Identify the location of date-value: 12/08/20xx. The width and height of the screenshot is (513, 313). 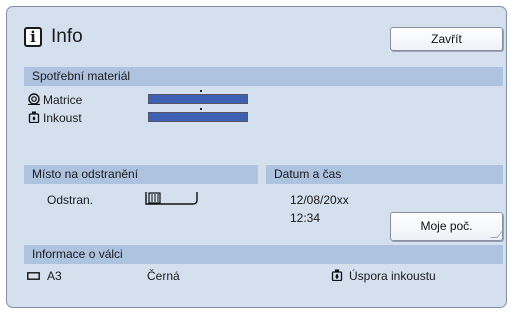
(319, 200).